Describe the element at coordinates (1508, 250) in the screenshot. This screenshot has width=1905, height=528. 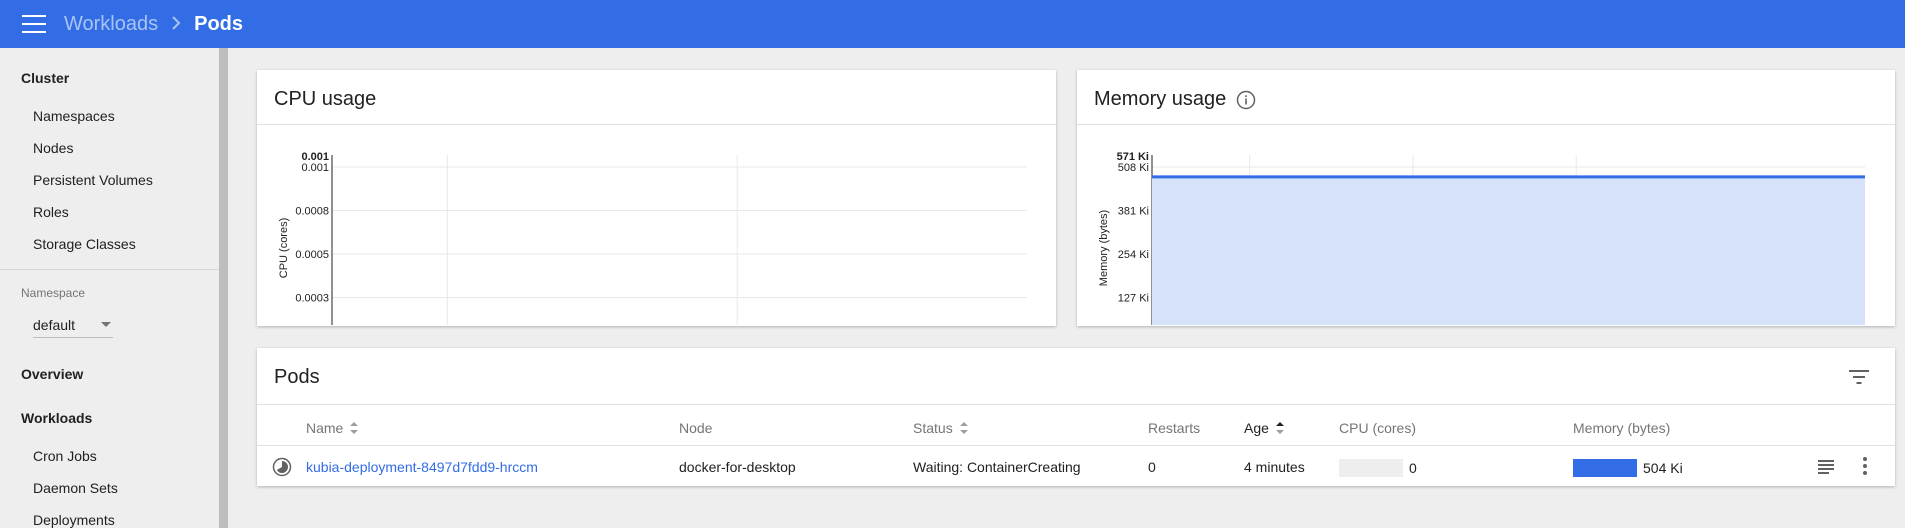
I see `chart-series-area` at that location.